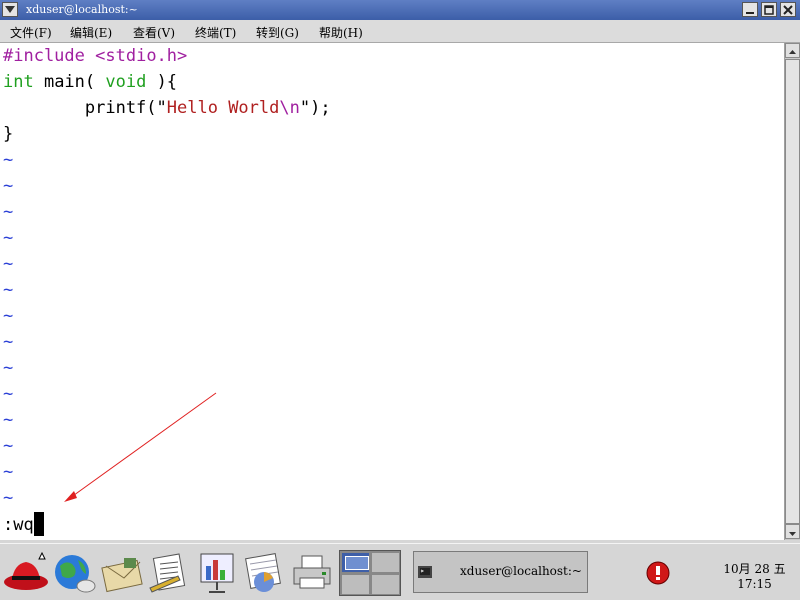 The height and width of the screenshot is (600, 800). Describe the element at coordinates (82, 9) in the screenshot. I see `window-title: xduser@localhost:~` at that location.